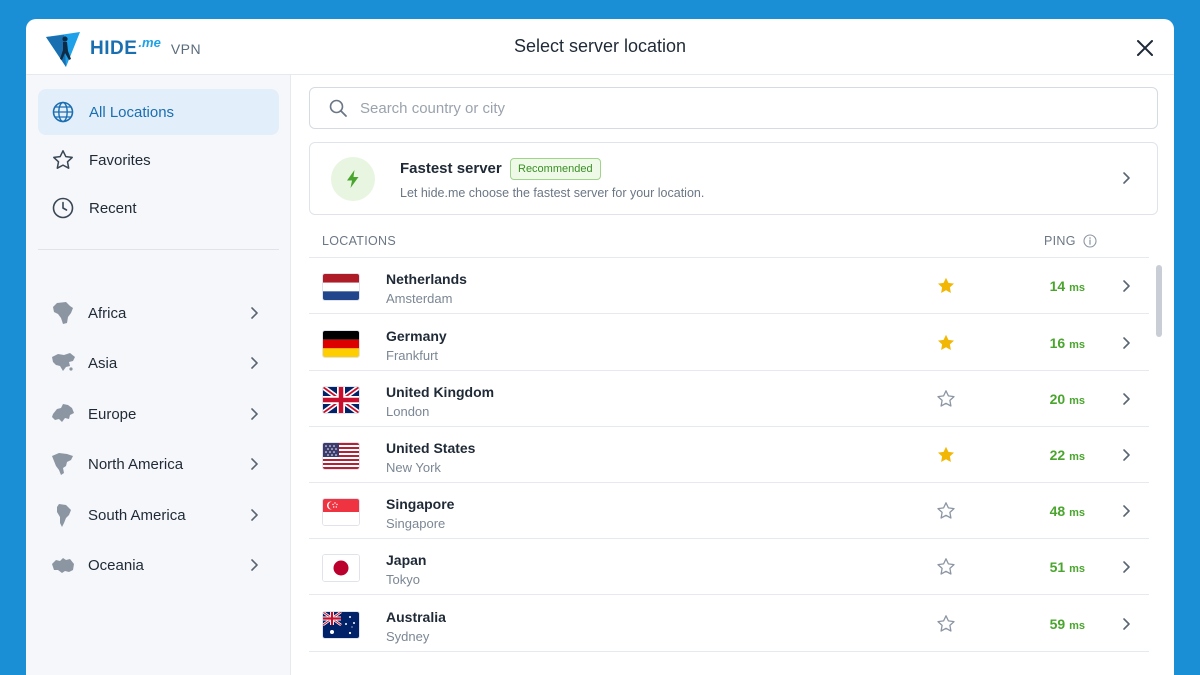  I want to click on city-name: Amsterdam, so click(419, 298).